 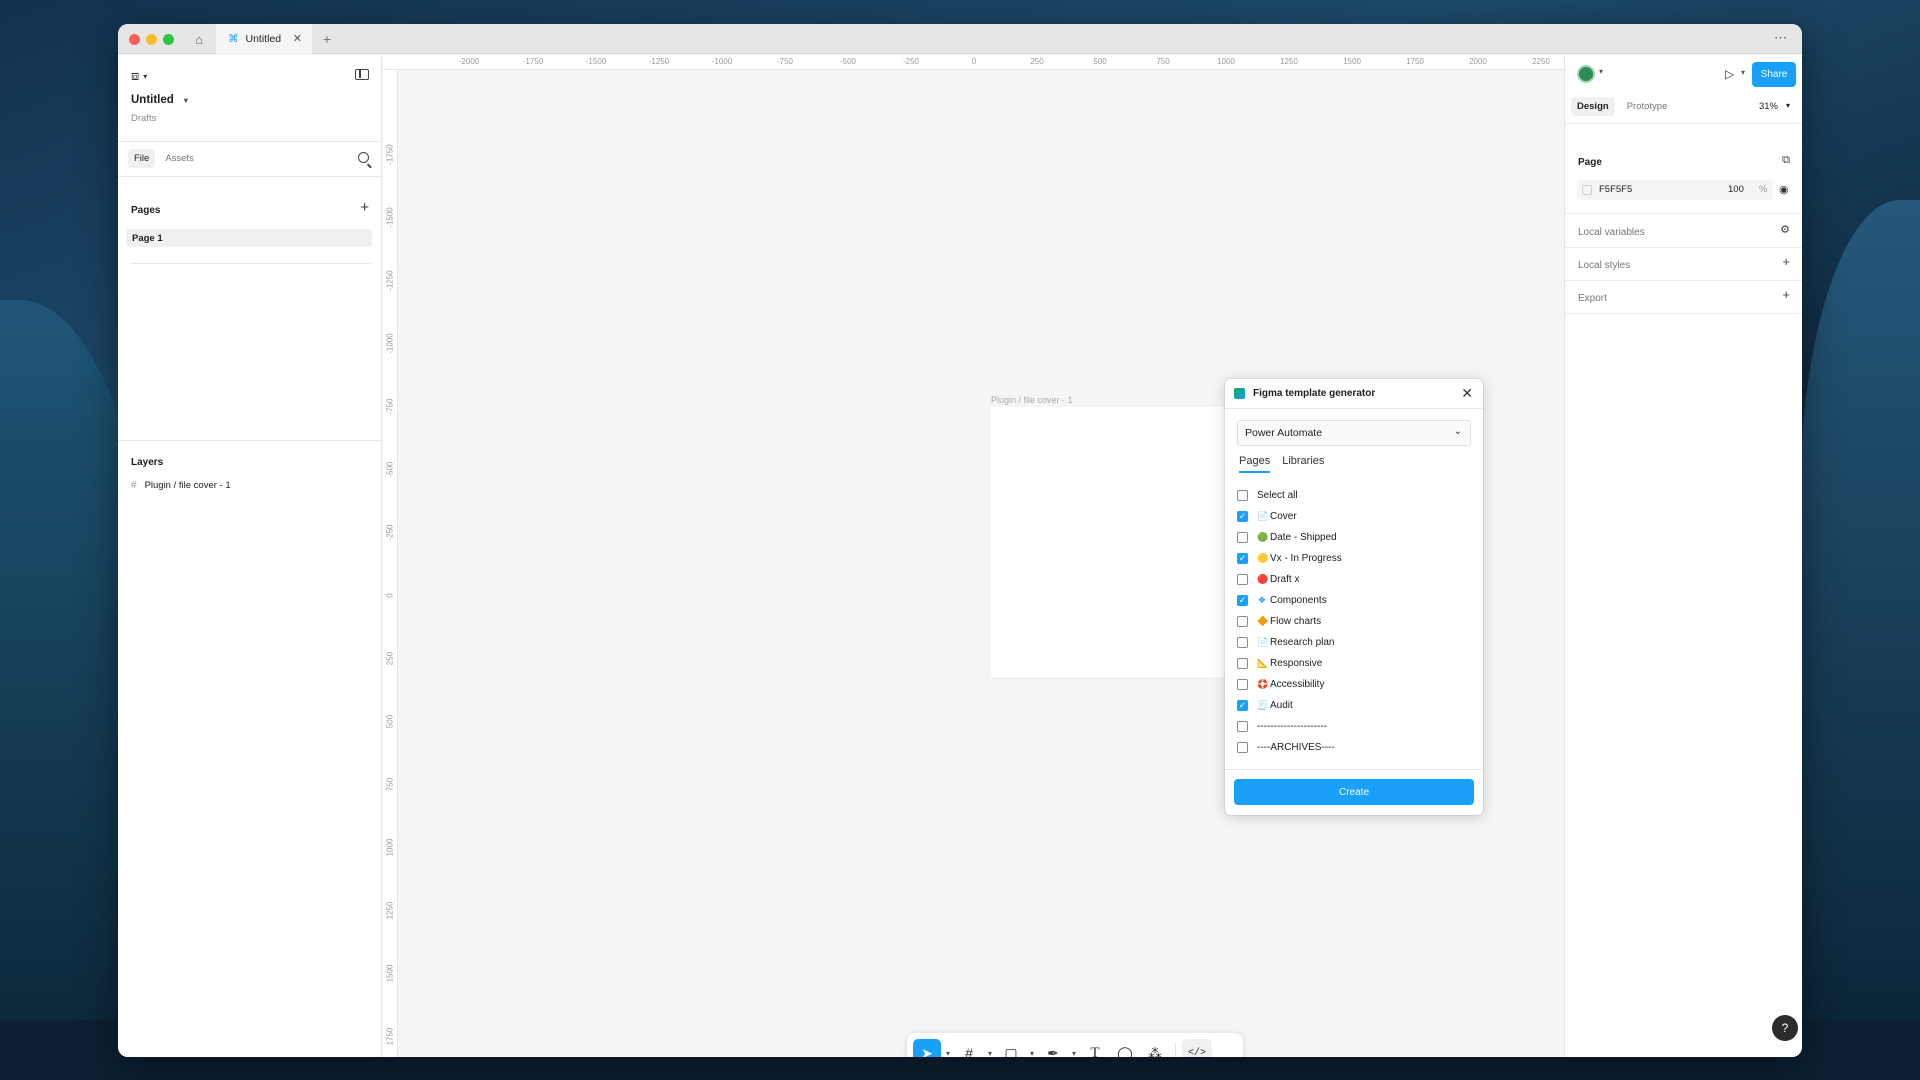 What do you see at coordinates (1785, 1028) in the screenshot?
I see `help-button: ?` at bounding box center [1785, 1028].